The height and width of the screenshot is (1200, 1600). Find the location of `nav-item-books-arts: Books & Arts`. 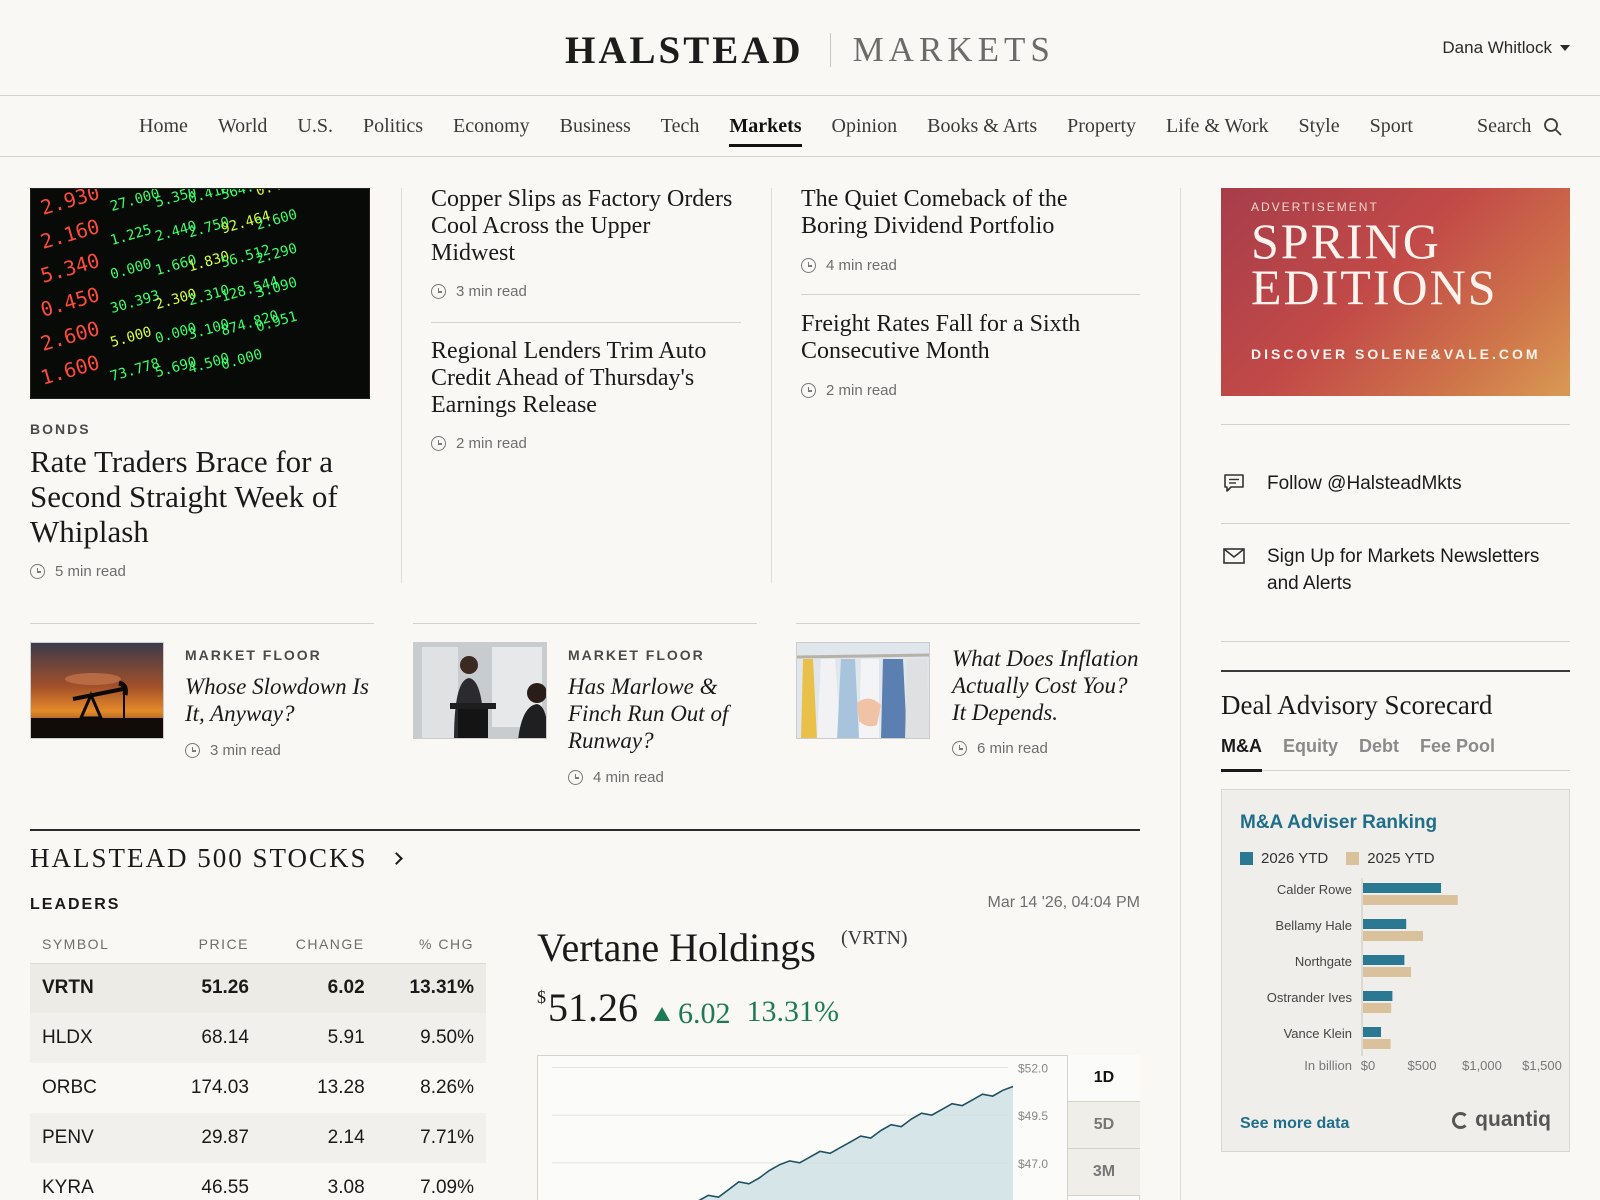

nav-item-books-arts: Books & Arts is located at coordinates (982, 126).